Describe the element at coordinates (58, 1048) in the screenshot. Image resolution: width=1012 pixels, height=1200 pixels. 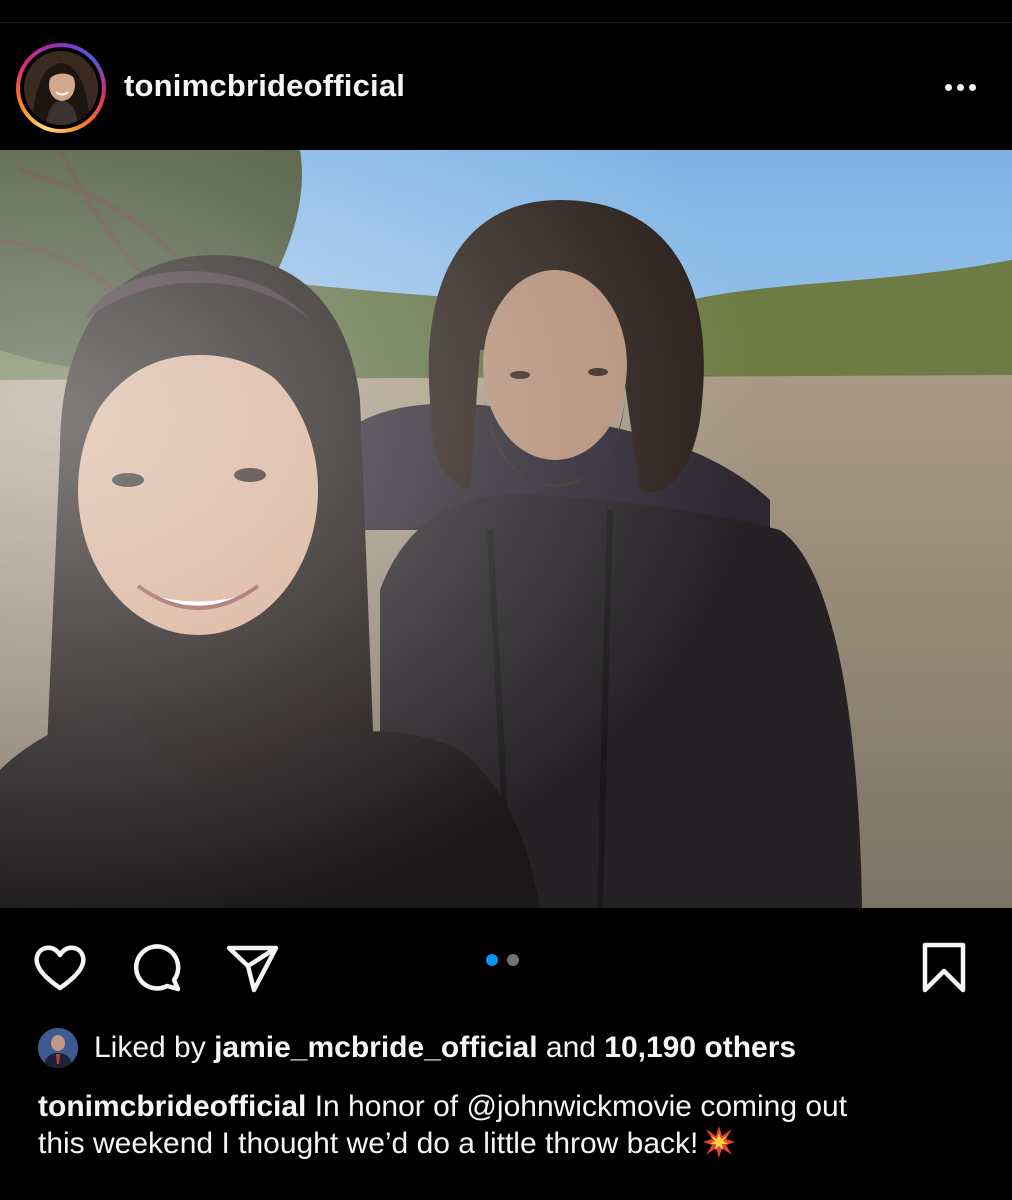
I see `liker-avatar` at that location.